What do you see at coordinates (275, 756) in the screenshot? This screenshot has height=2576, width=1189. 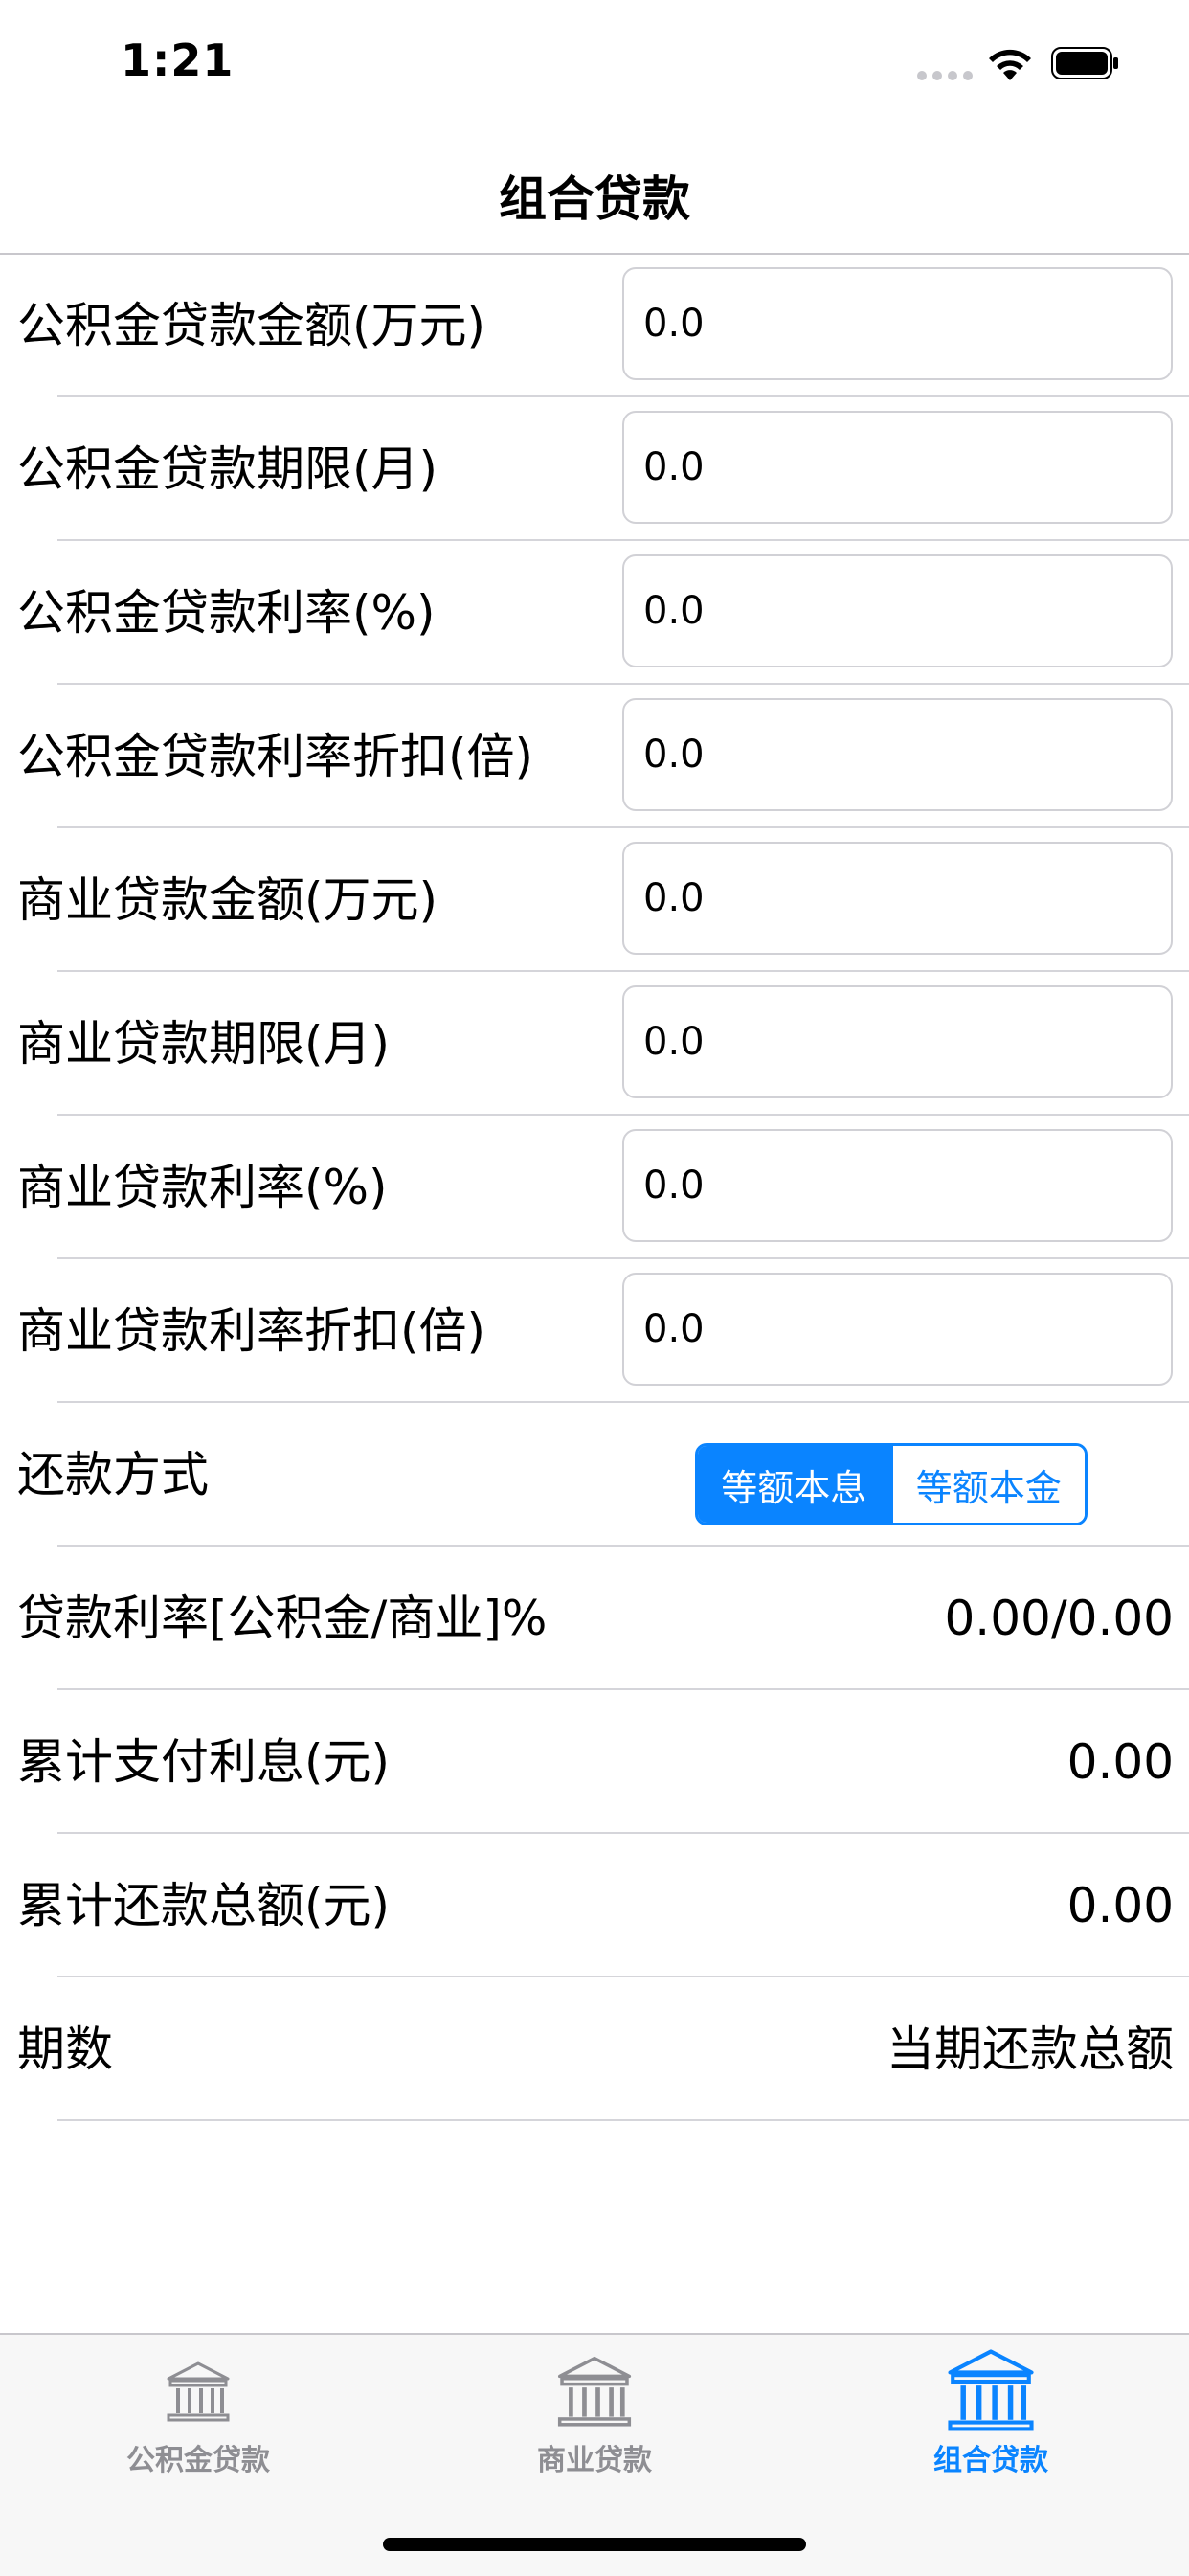 I see `housing-fund-discount-label: 公积金贷款利率折扣(倍)` at bounding box center [275, 756].